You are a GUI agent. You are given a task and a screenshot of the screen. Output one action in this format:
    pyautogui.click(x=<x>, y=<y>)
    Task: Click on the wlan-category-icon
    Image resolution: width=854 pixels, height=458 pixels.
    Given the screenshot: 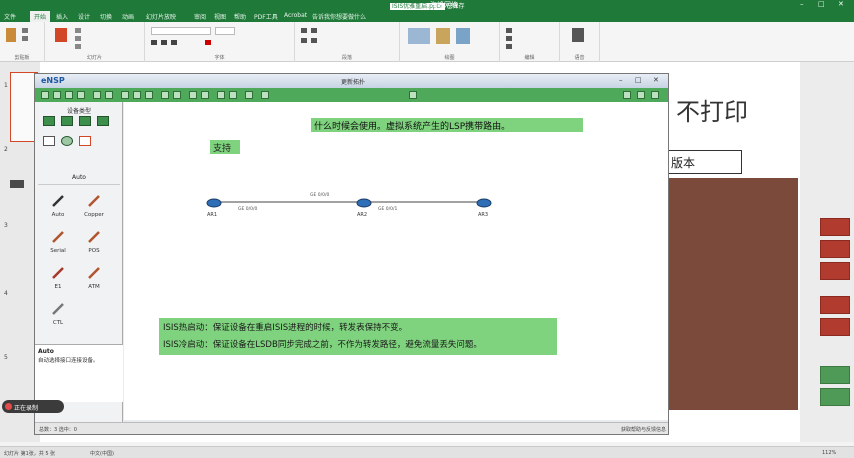 What is the action you would take?
    pyautogui.click(x=85, y=121)
    